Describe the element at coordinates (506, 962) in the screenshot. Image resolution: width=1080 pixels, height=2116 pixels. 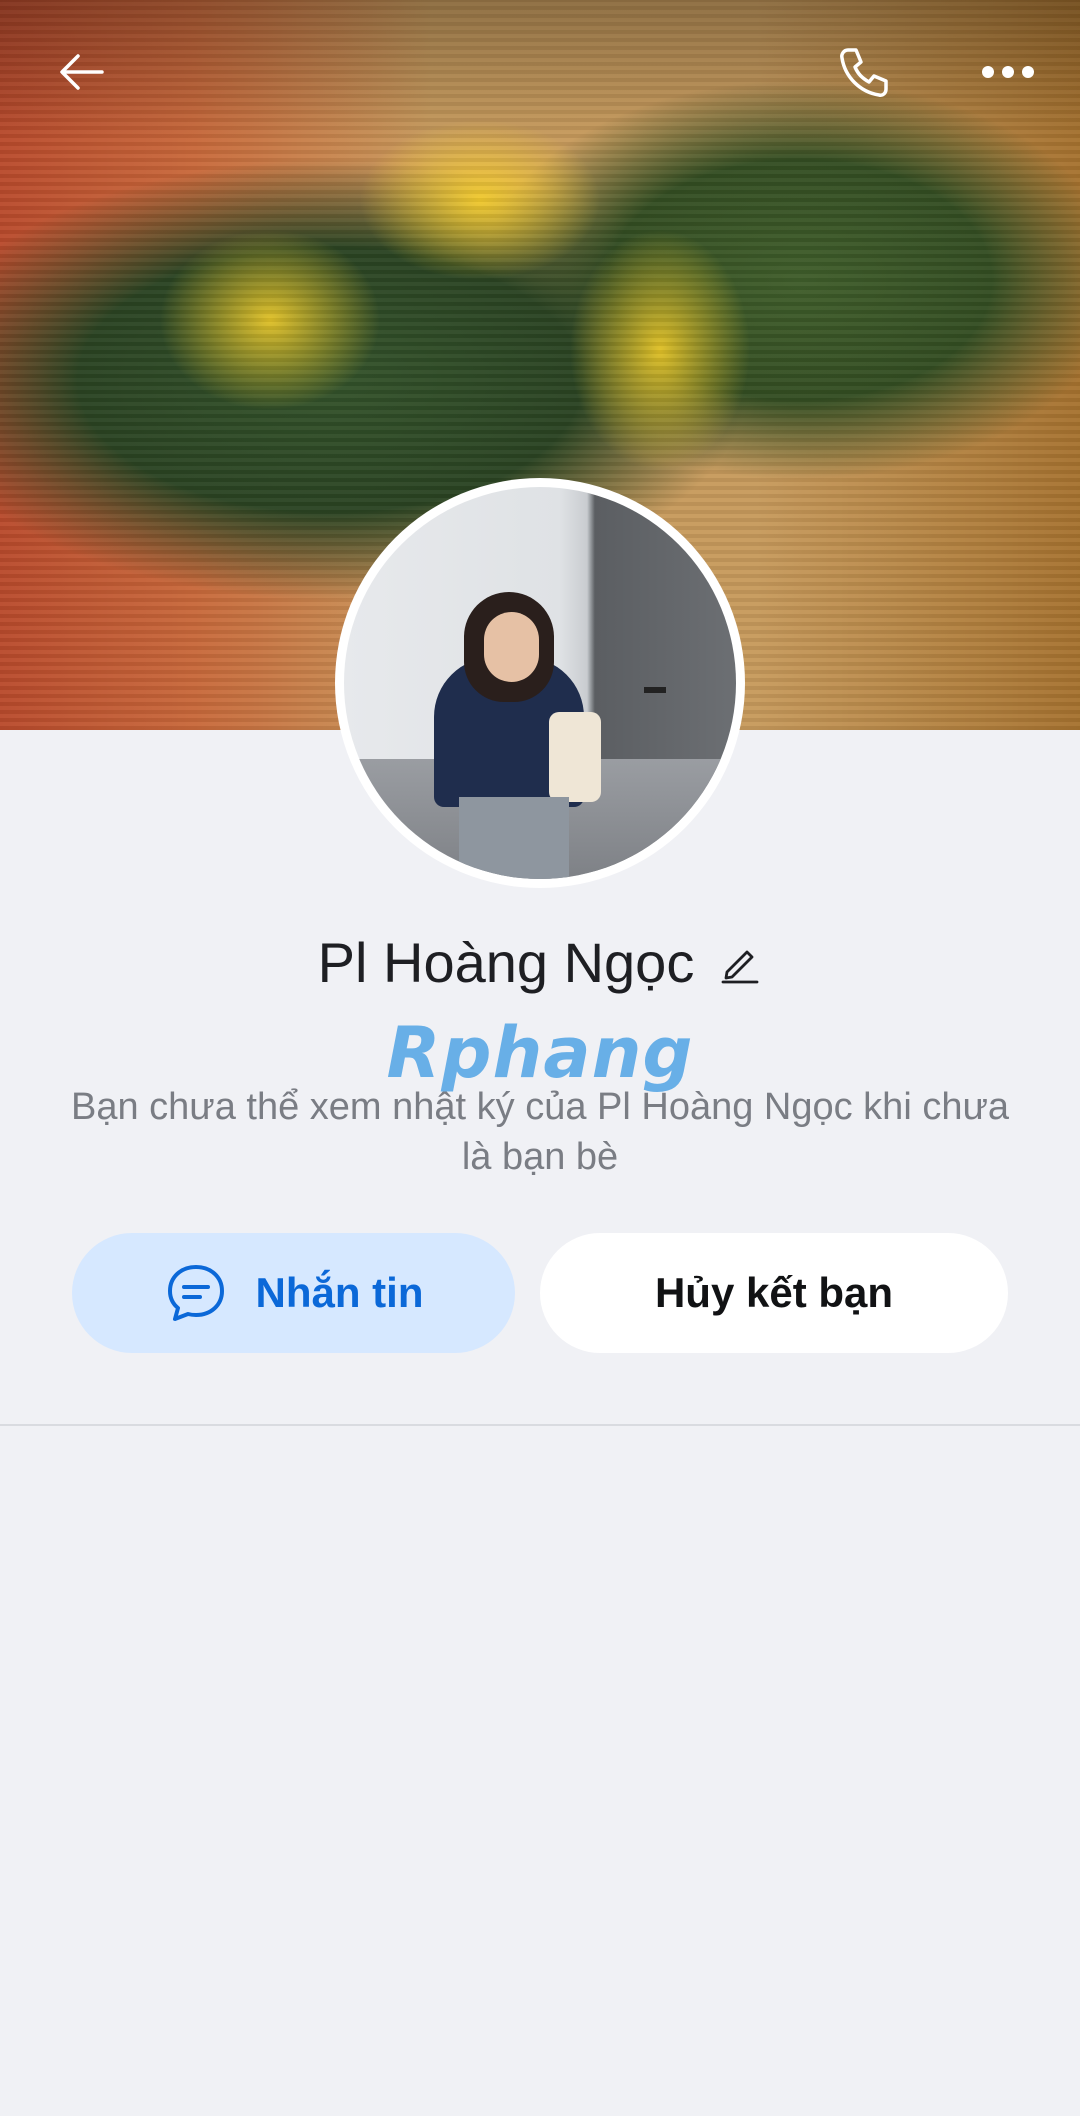
I see `profile-name: Pl Hoàng Ngọc` at that location.